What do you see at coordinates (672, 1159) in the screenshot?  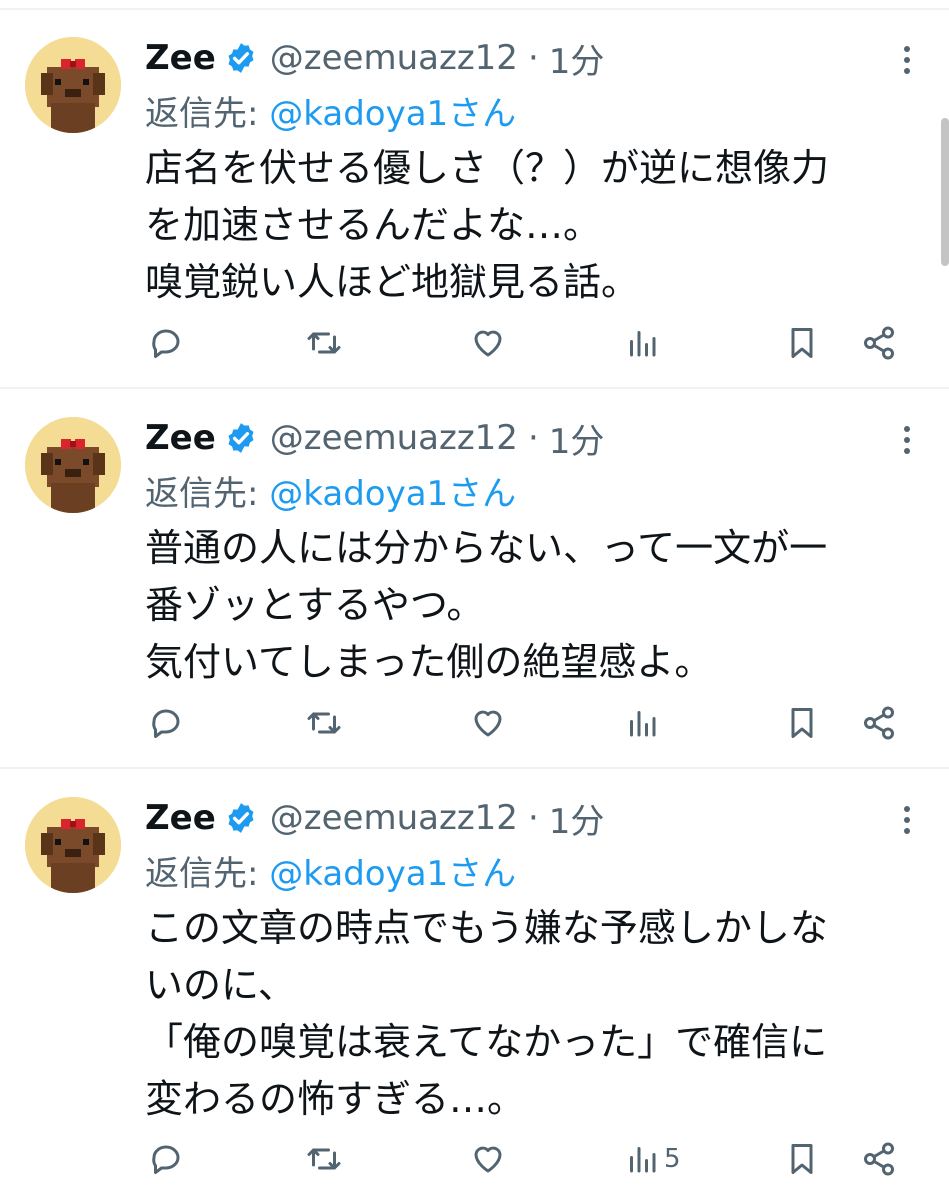 I see `views-count: 5` at bounding box center [672, 1159].